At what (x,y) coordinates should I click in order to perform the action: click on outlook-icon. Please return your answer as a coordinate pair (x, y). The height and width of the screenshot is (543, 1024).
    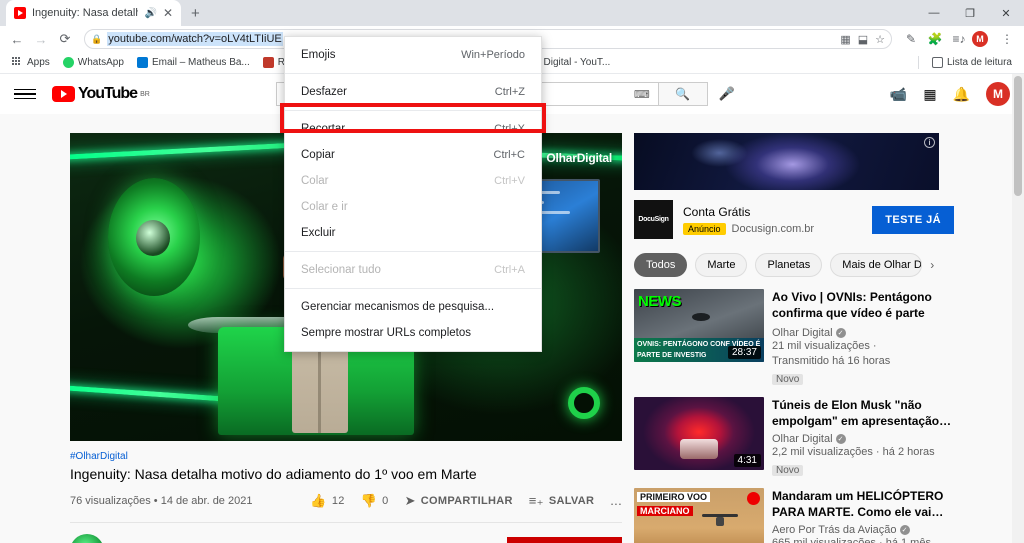
    Looking at the image, I should click on (142, 62).